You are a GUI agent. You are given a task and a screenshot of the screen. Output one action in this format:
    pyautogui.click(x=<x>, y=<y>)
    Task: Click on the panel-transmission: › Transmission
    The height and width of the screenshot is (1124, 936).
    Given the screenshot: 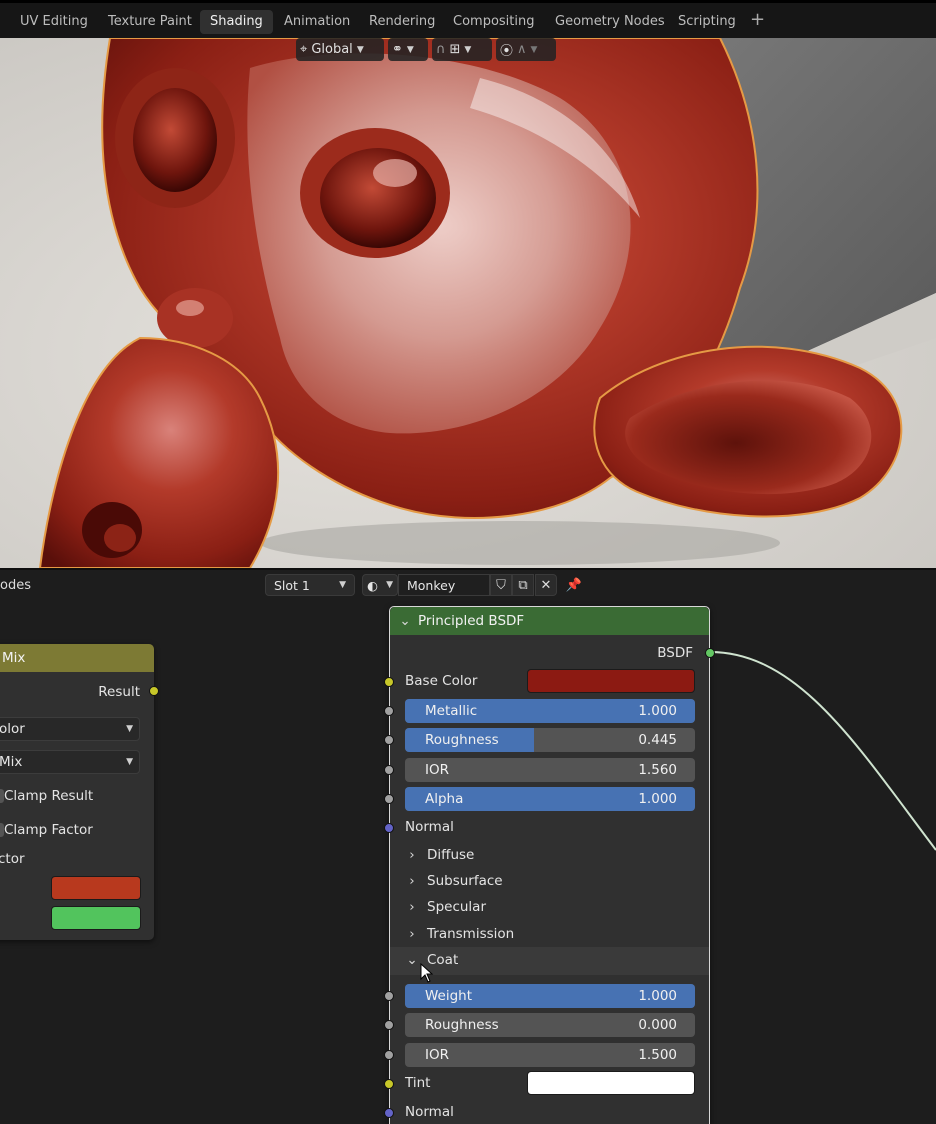 What is the action you would take?
    pyautogui.click(x=459, y=934)
    